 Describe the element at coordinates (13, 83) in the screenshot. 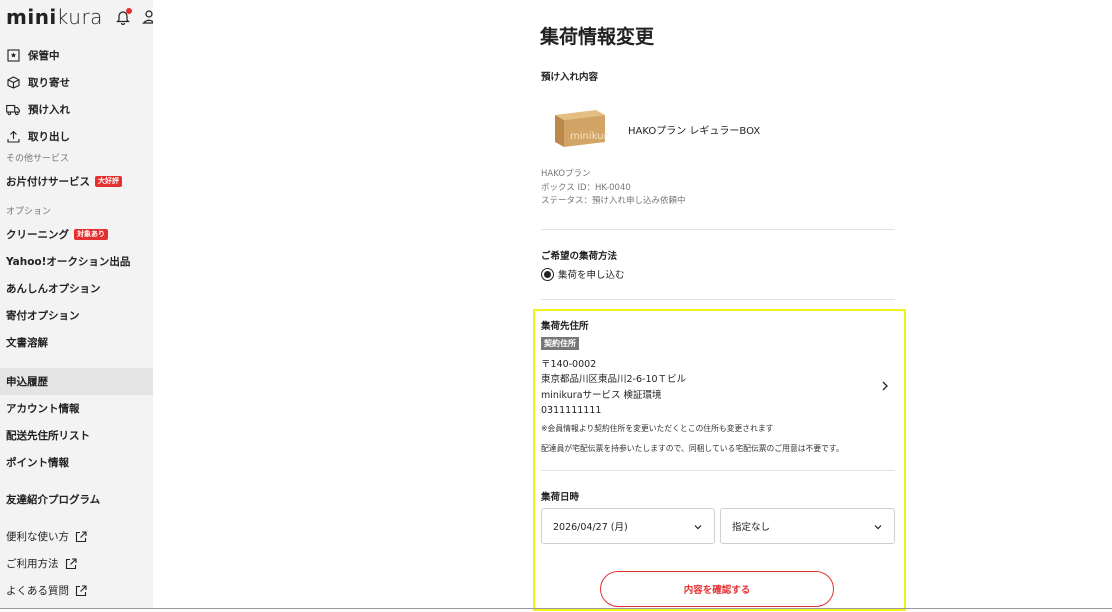

I see `package-icon` at that location.